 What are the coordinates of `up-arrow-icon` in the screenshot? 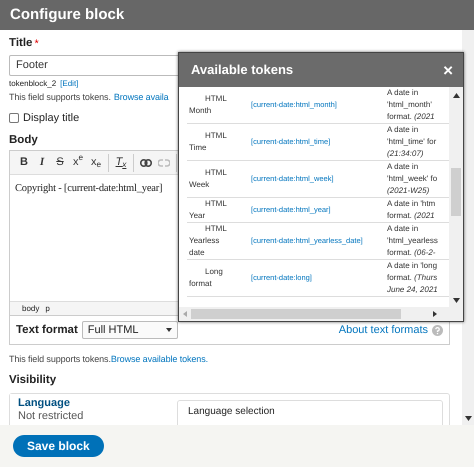 It's located at (456, 95).